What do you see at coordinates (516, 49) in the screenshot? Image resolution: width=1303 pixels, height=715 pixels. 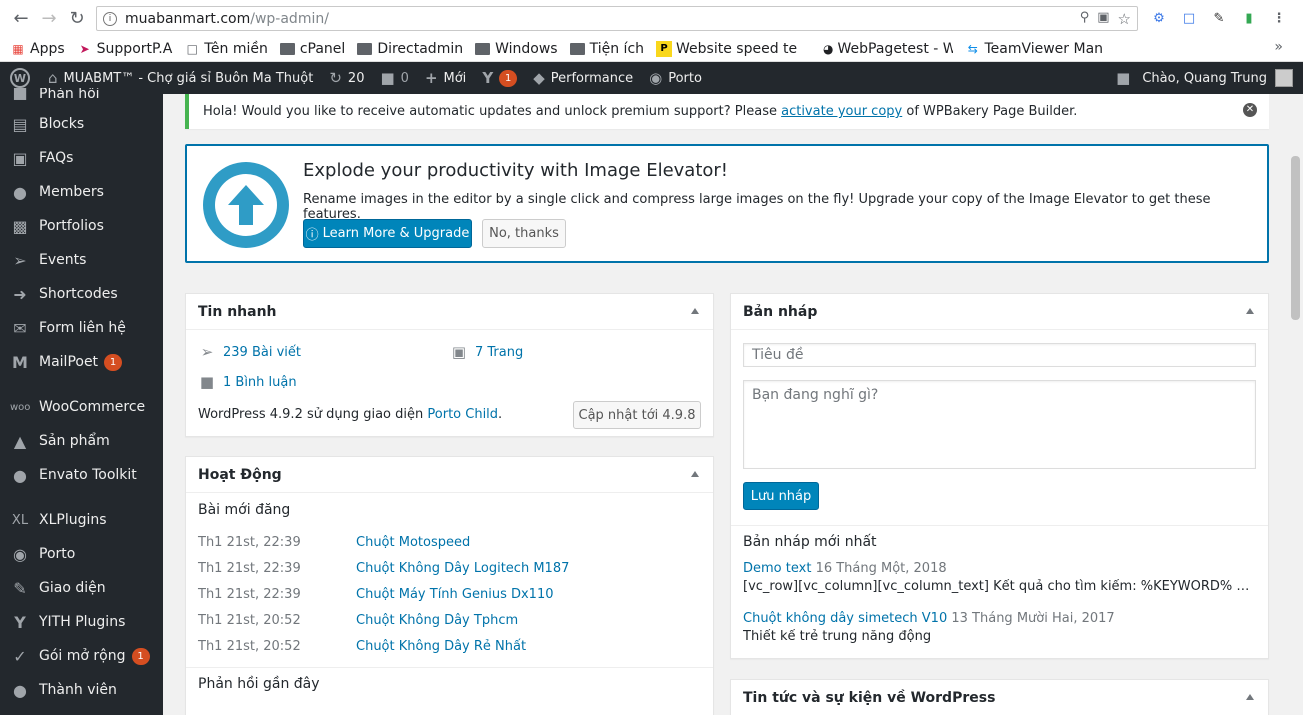 I see `bookmark-windows: Windows` at bounding box center [516, 49].